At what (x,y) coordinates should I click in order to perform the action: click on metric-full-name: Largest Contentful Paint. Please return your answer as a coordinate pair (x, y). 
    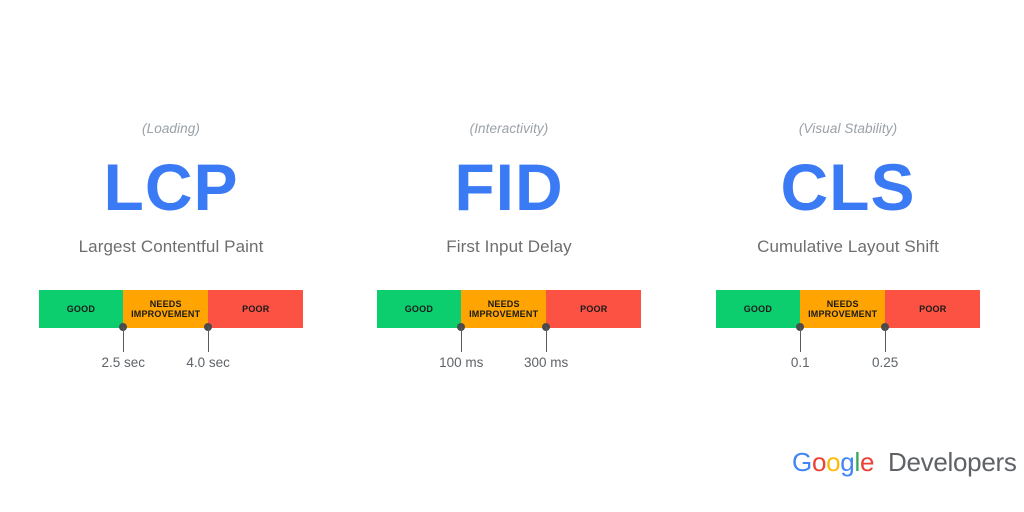
    Looking at the image, I should click on (171, 246).